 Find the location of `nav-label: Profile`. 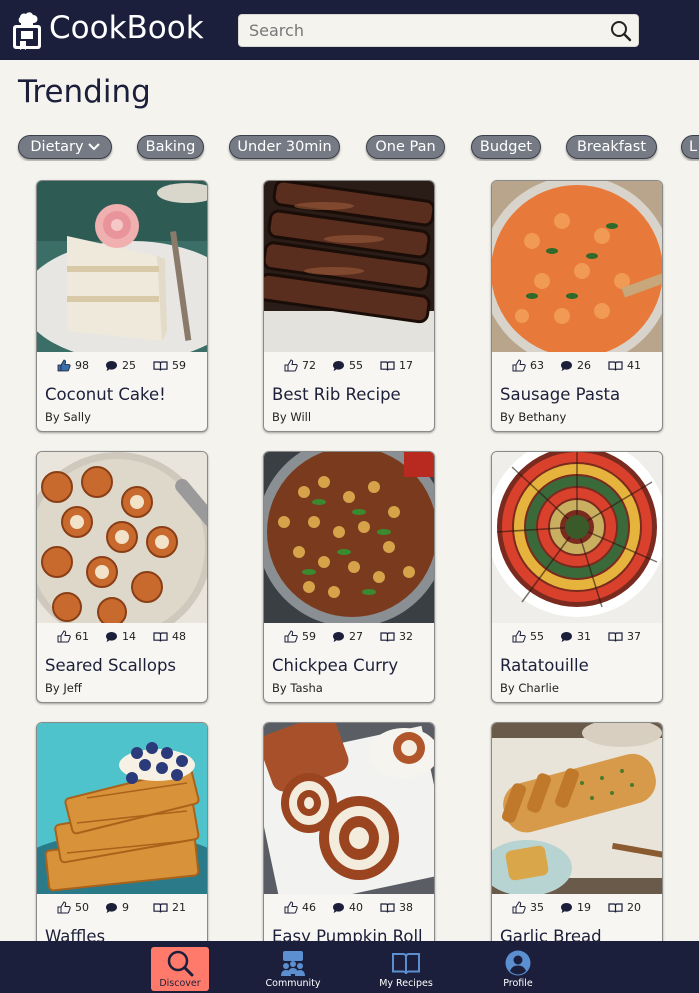

nav-label: Profile is located at coordinates (518, 983).